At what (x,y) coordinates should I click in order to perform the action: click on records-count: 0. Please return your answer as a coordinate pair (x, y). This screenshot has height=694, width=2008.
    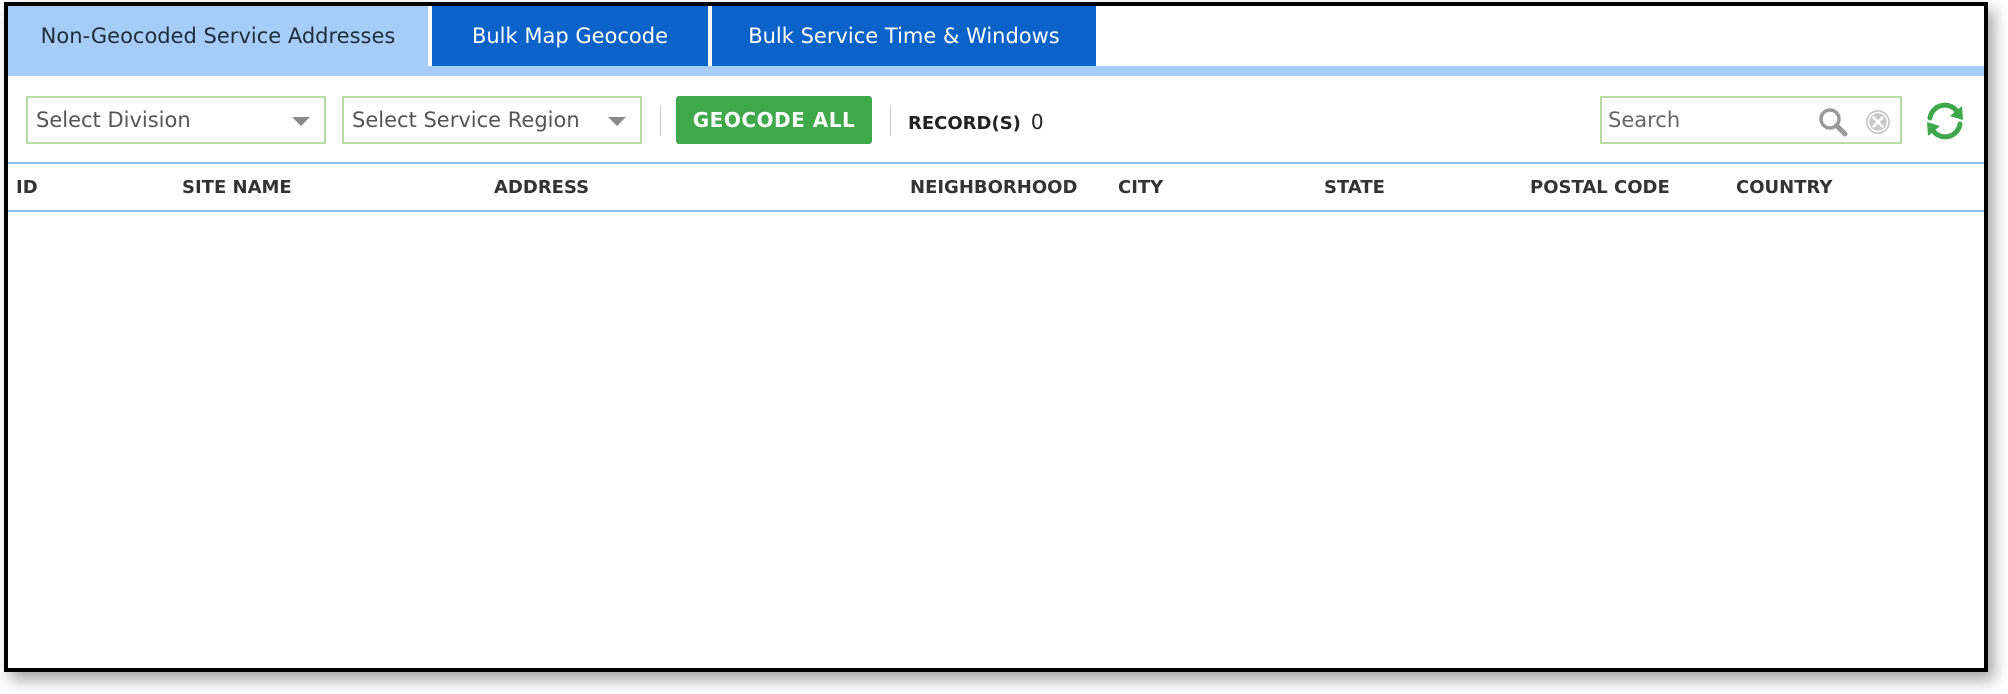
    Looking at the image, I should click on (1037, 122).